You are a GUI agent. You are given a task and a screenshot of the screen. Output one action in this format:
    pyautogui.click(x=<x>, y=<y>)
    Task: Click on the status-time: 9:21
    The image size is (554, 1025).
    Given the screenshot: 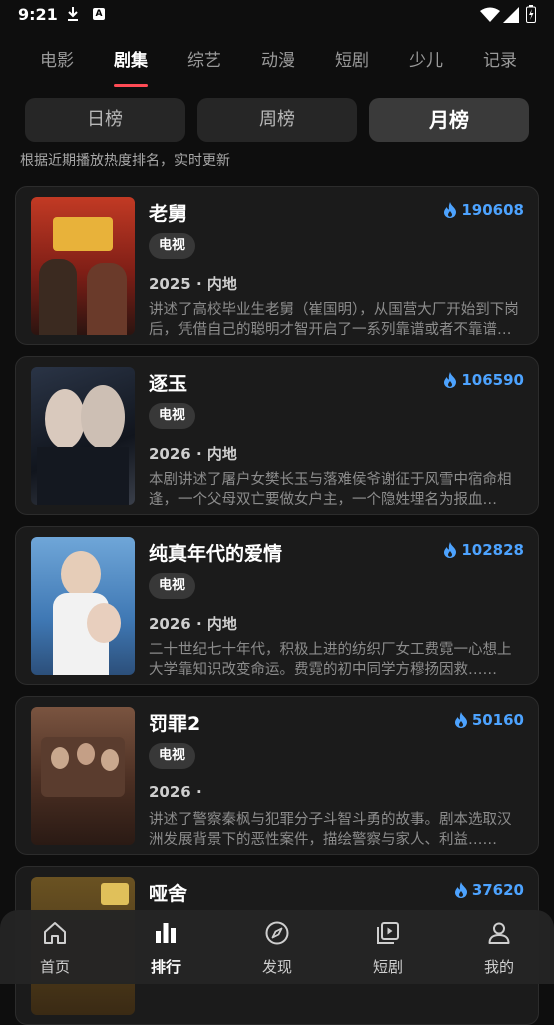 What is the action you would take?
    pyautogui.click(x=38, y=14)
    